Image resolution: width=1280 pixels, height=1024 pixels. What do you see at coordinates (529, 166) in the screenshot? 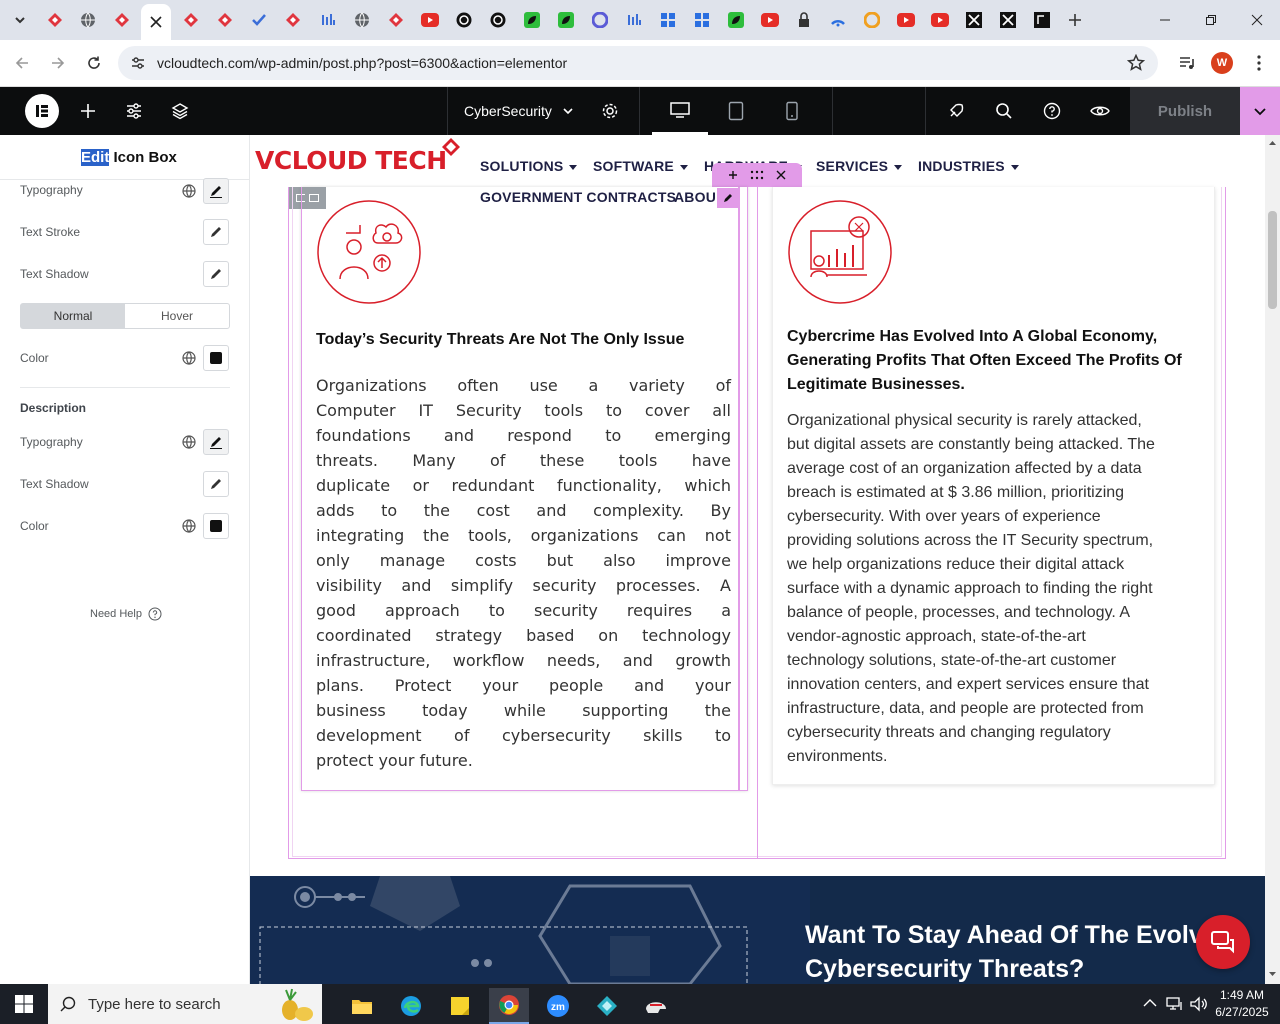
I see `nav-item-solutions: SOLUTIONS` at bounding box center [529, 166].